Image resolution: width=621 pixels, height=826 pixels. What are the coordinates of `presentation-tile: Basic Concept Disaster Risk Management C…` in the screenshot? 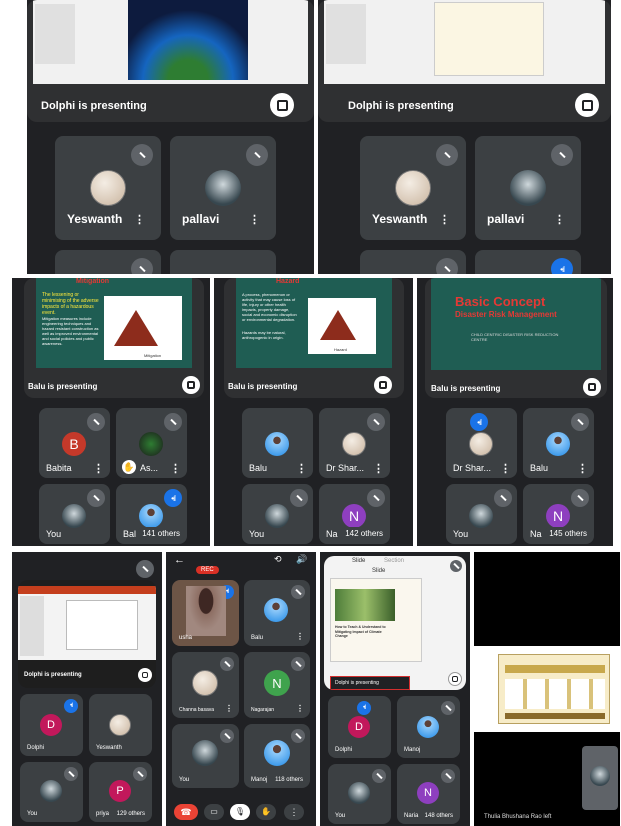 It's located at (516, 338).